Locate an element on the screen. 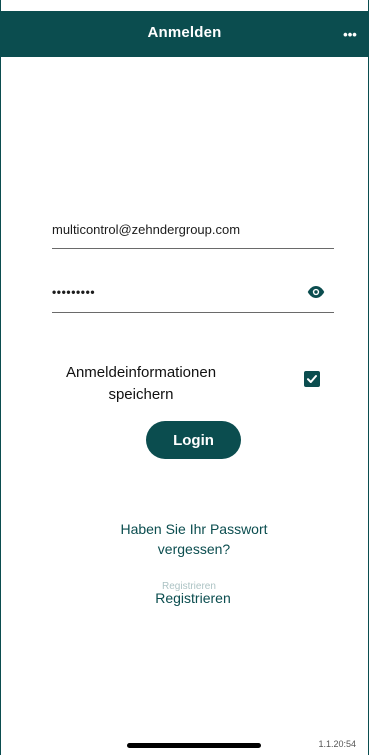  more-icon: ••• is located at coordinates (350, 34).